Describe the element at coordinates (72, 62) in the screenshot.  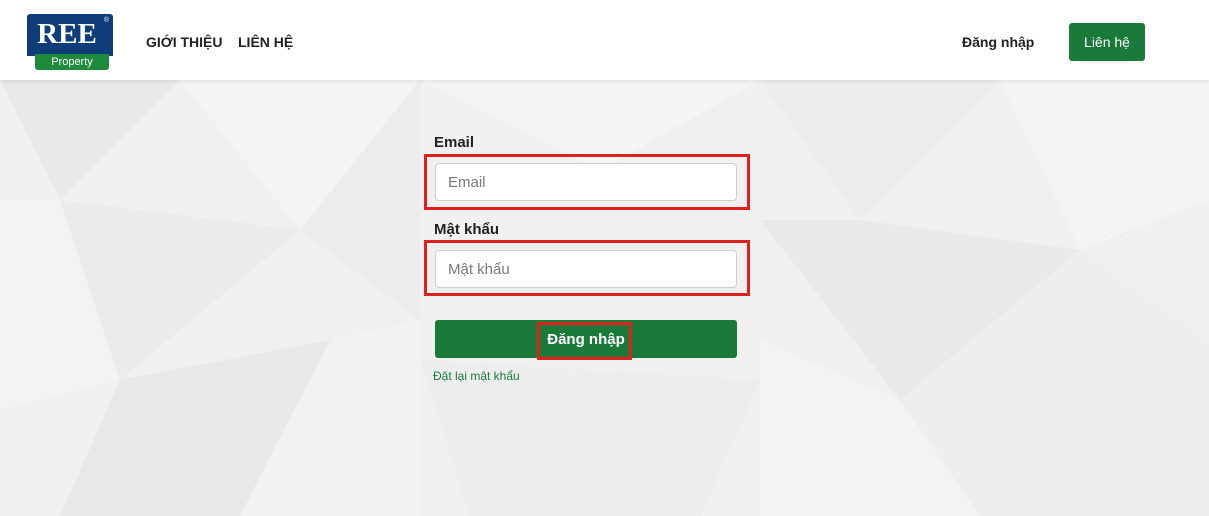
I see `logo-subtitle: Property` at that location.